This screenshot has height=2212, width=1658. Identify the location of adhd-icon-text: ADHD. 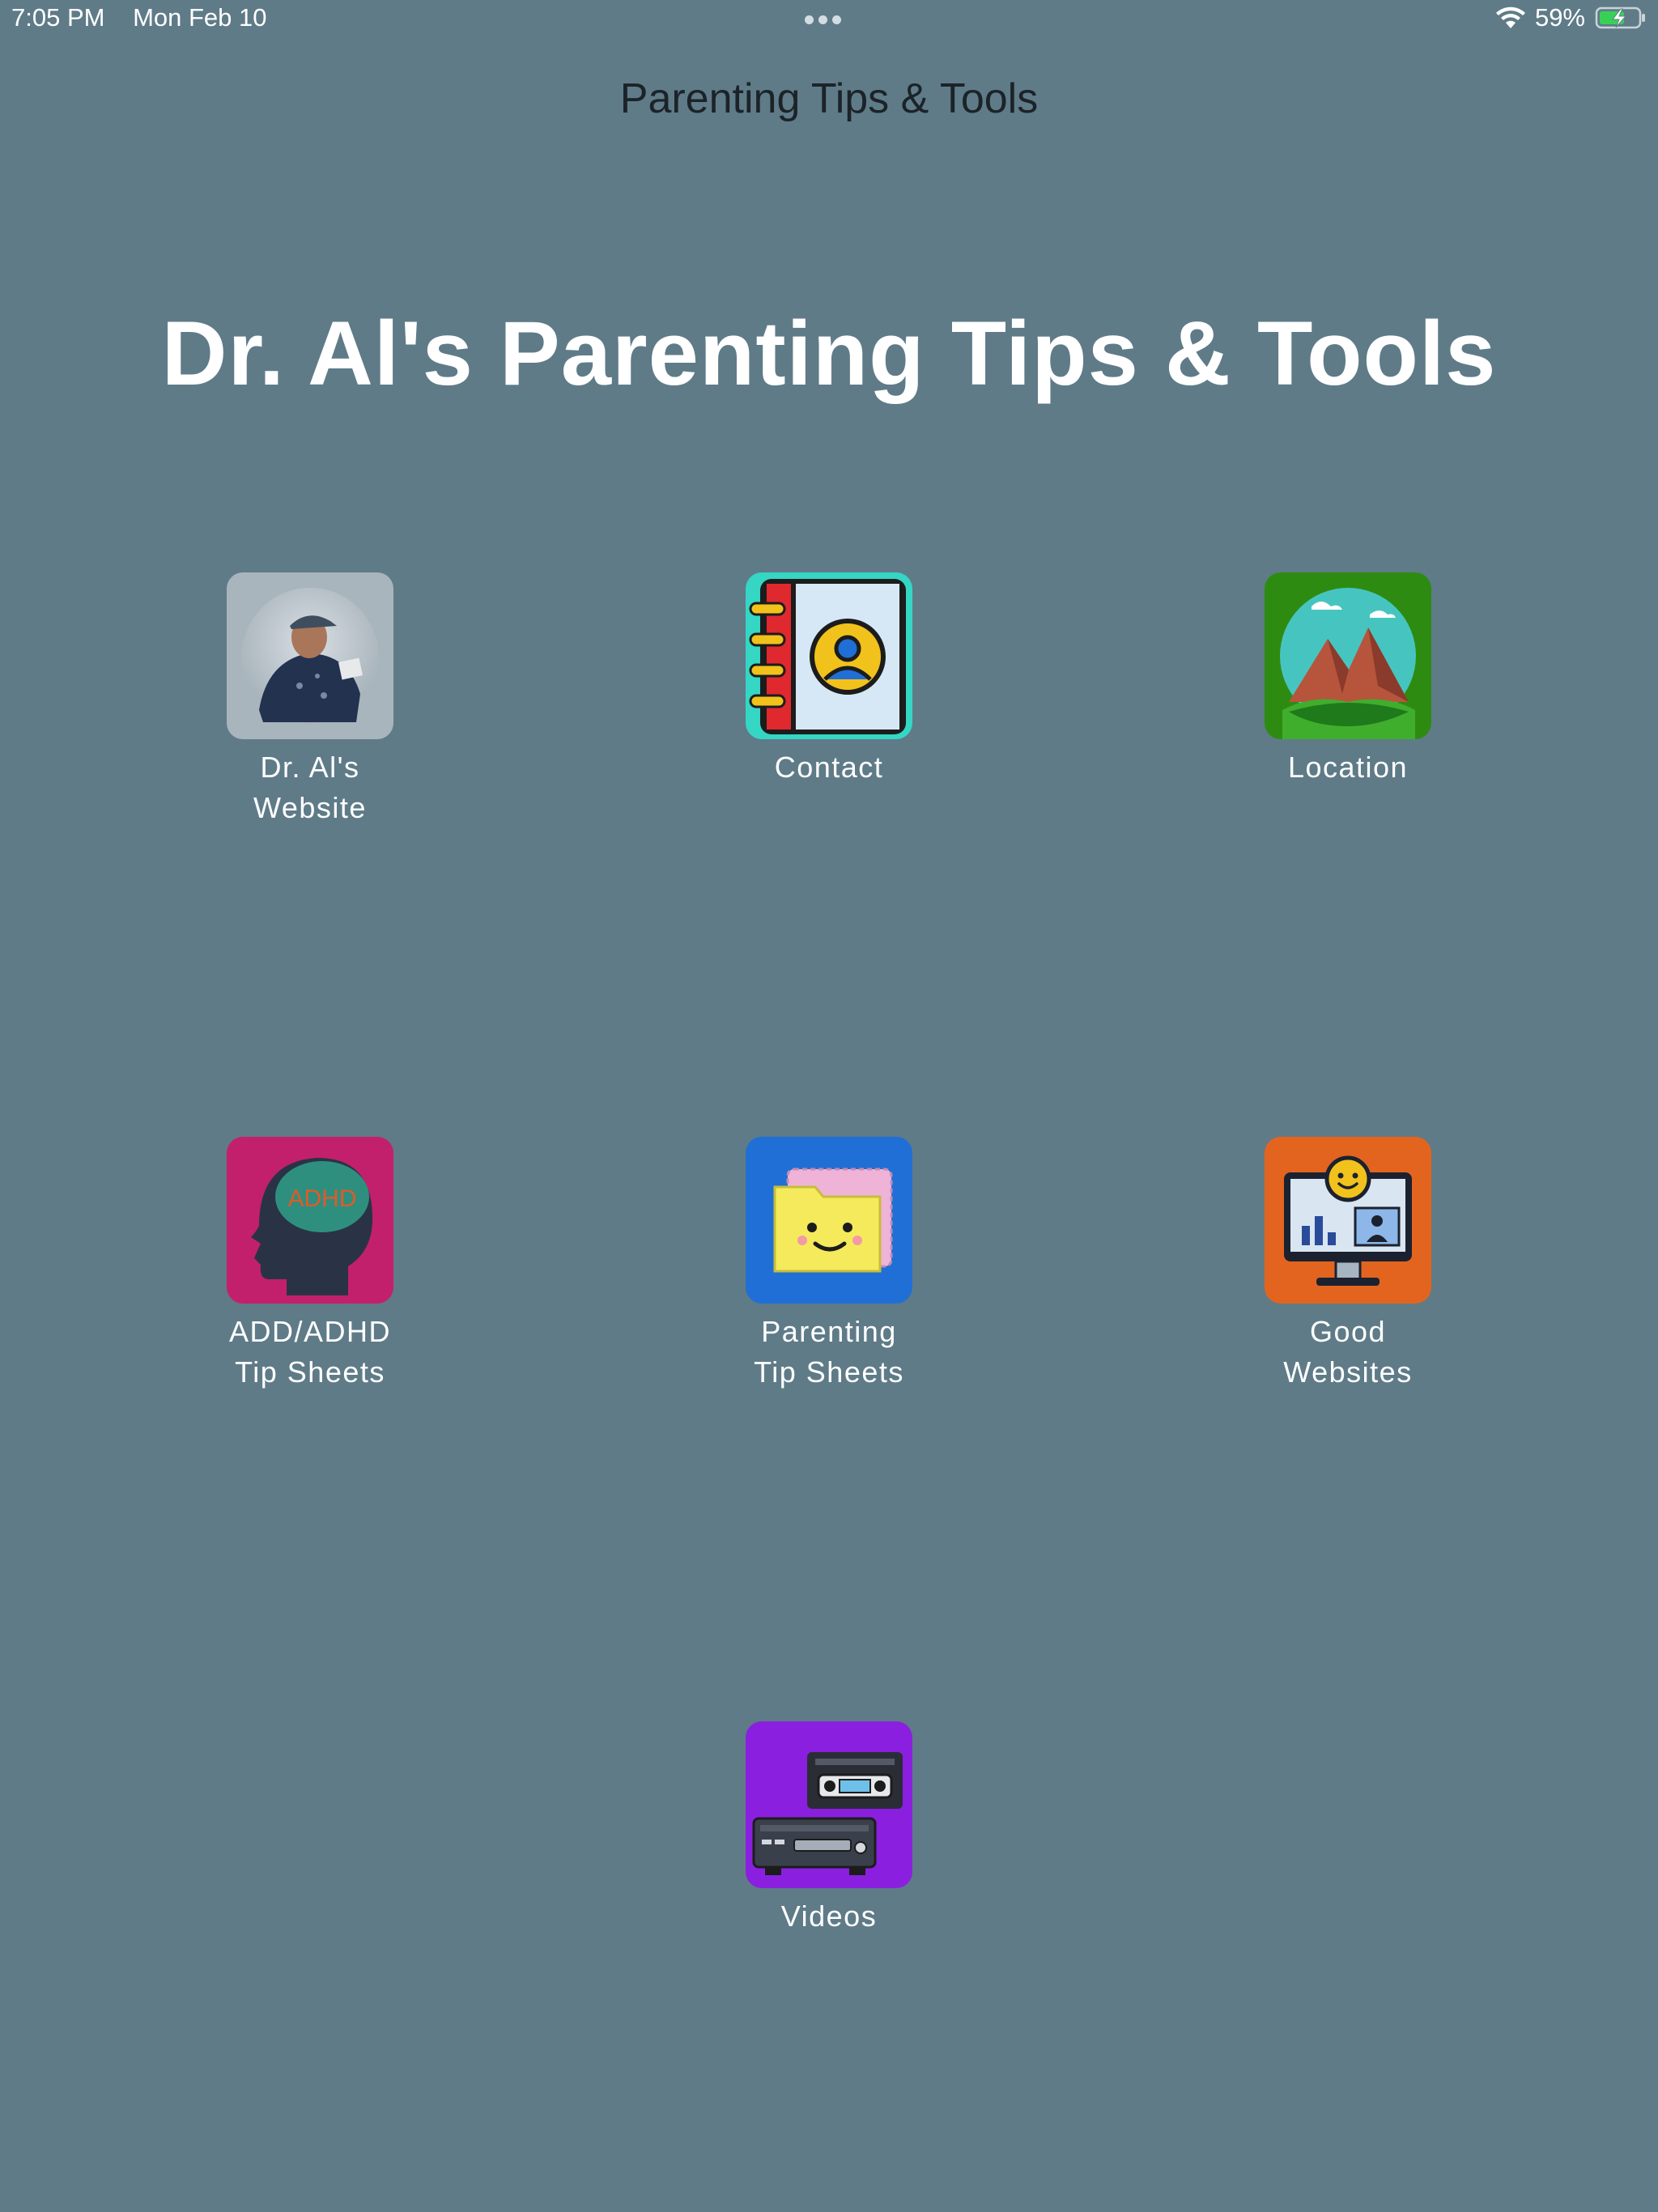
(321, 1198).